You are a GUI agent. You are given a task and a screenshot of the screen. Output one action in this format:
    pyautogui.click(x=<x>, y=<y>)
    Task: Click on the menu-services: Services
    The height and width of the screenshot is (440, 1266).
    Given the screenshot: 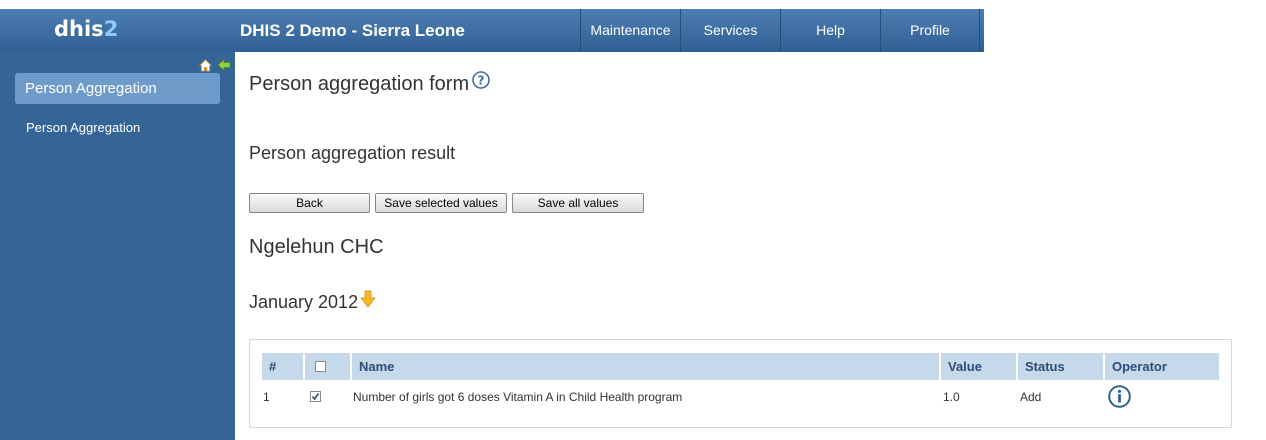 What is the action you would take?
    pyautogui.click(x=730, y=30)
    